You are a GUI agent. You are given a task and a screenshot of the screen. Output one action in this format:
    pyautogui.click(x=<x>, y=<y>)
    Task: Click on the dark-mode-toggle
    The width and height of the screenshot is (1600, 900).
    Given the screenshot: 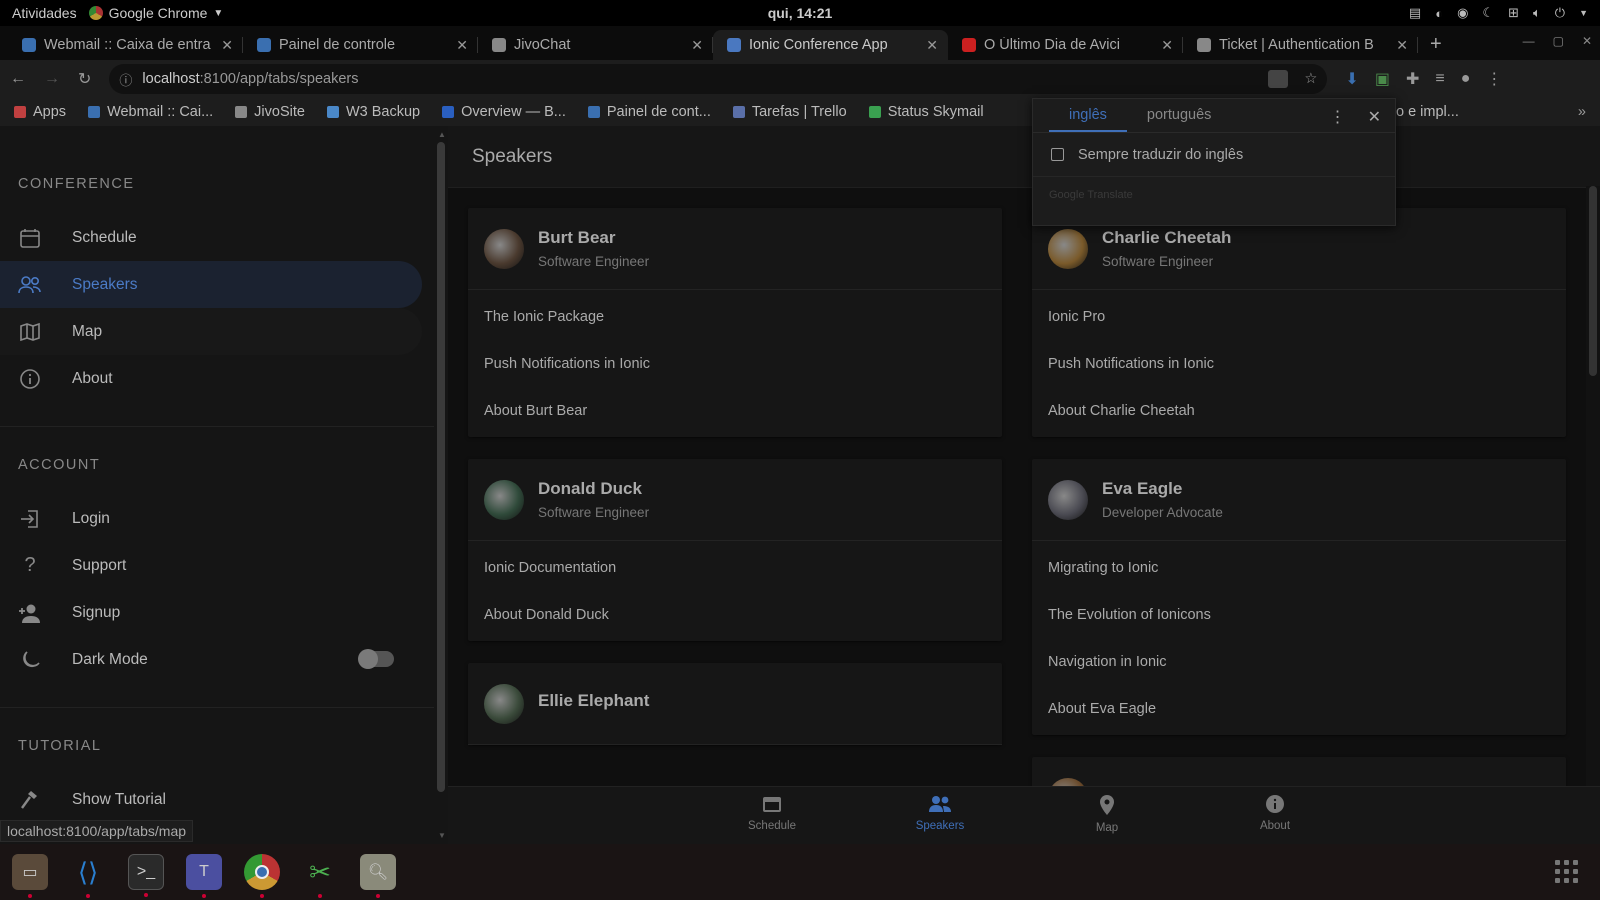 What is the action you would take?
    pyautogui.click(x=376, y=659)
    